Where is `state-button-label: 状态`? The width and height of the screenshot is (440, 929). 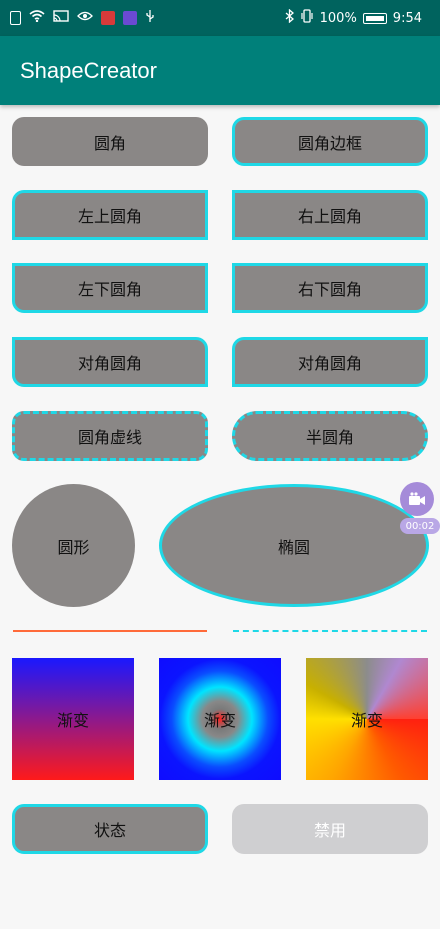
state-button-label: 状态 is located at coordinates (109, 830).